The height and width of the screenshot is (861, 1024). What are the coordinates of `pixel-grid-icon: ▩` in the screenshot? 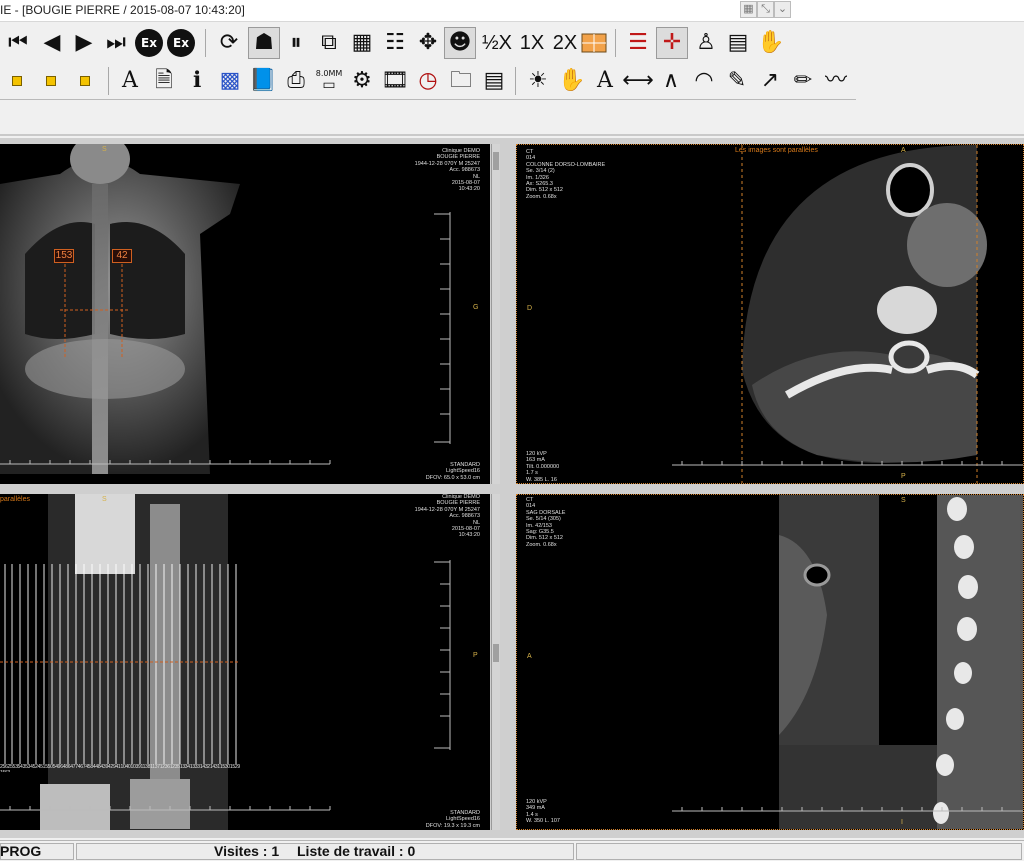 It's located at (230, 80).